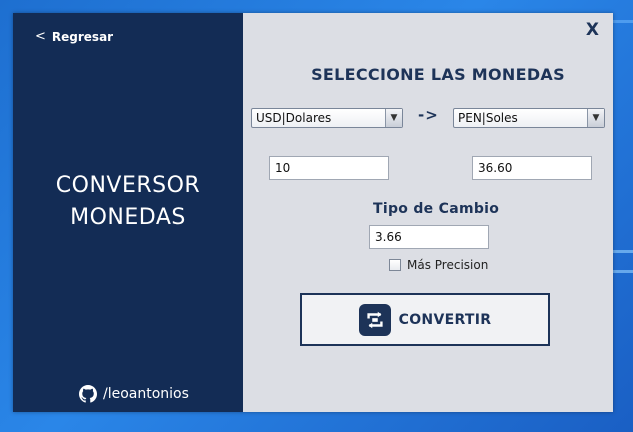 The width and height of the screenshot is (633, 432). What do you see at coordinates (448, 265) in the screenshot?
I see `precision-label: Más Precision` at bounding box center [448, 265].